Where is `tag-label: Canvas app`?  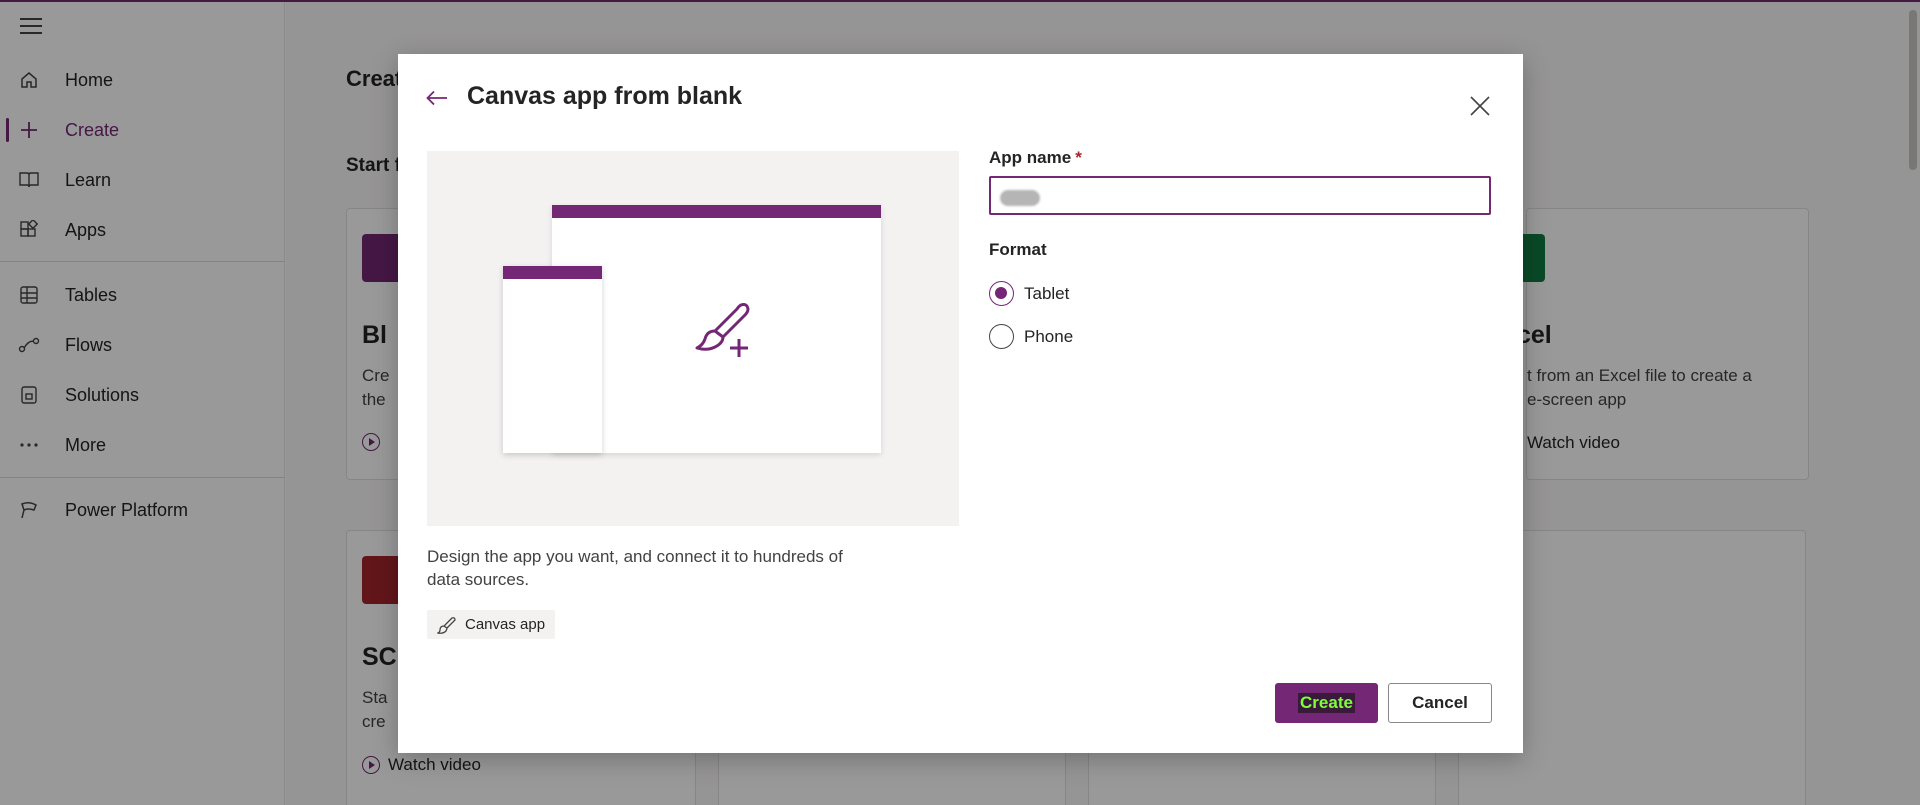 tag-label: Canvas app is located at coordinates (505, 624).